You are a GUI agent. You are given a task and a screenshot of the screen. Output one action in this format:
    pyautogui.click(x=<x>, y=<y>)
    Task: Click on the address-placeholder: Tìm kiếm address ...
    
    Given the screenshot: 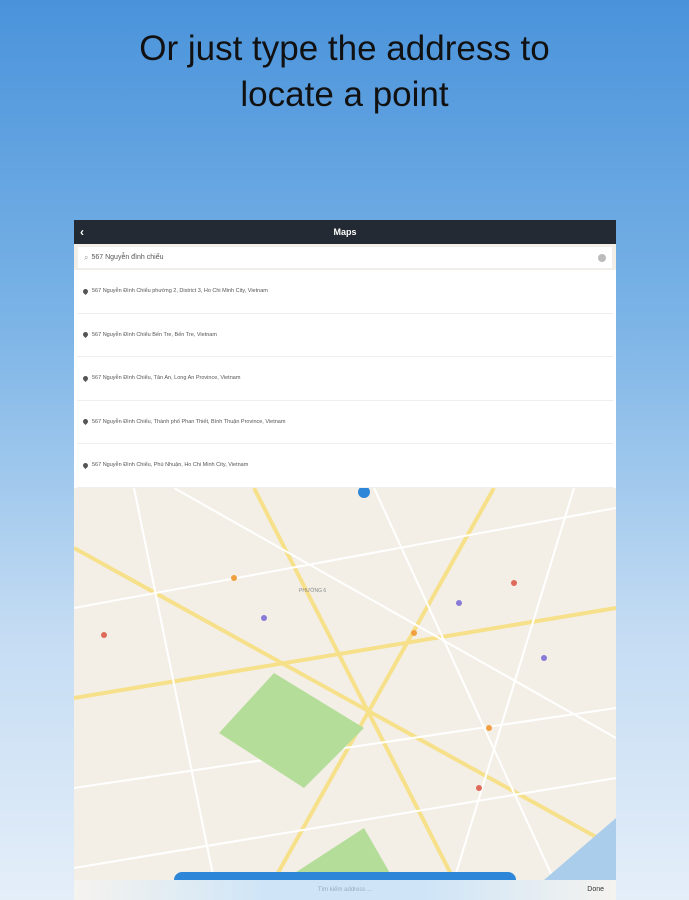 What is the action you would take?
    pyautogui.click(x=345, y=890)
    